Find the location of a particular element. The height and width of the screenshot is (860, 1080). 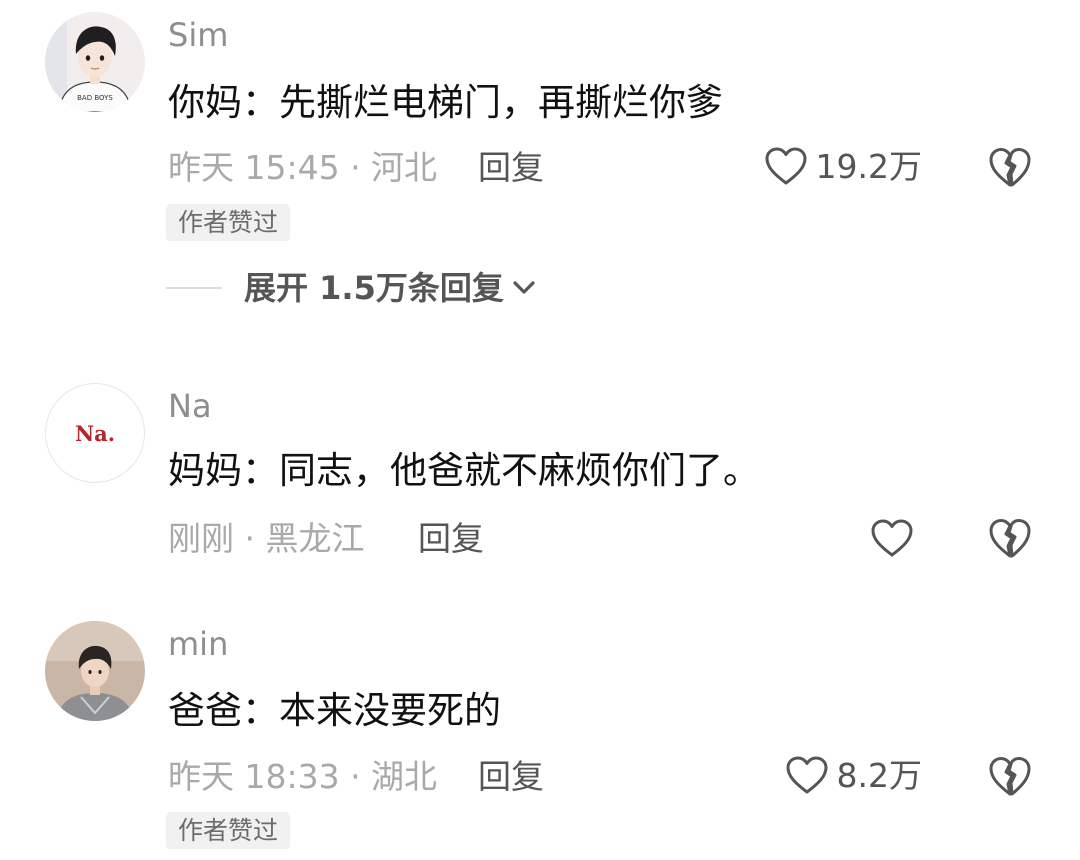

comment-meta: 昨天 15:45 · 河北 is located at coordinates (303, 167).